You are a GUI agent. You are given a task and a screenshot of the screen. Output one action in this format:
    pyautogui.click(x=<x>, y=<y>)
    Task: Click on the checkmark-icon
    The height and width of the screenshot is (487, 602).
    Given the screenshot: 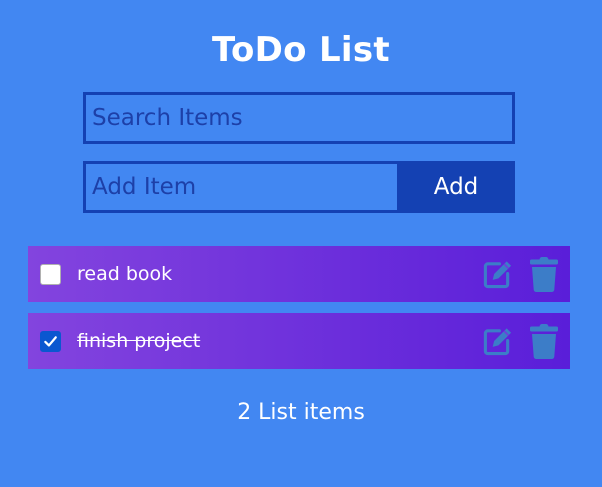 What is the action you would take?
    pyautogui.click(x=50, y=341)
    